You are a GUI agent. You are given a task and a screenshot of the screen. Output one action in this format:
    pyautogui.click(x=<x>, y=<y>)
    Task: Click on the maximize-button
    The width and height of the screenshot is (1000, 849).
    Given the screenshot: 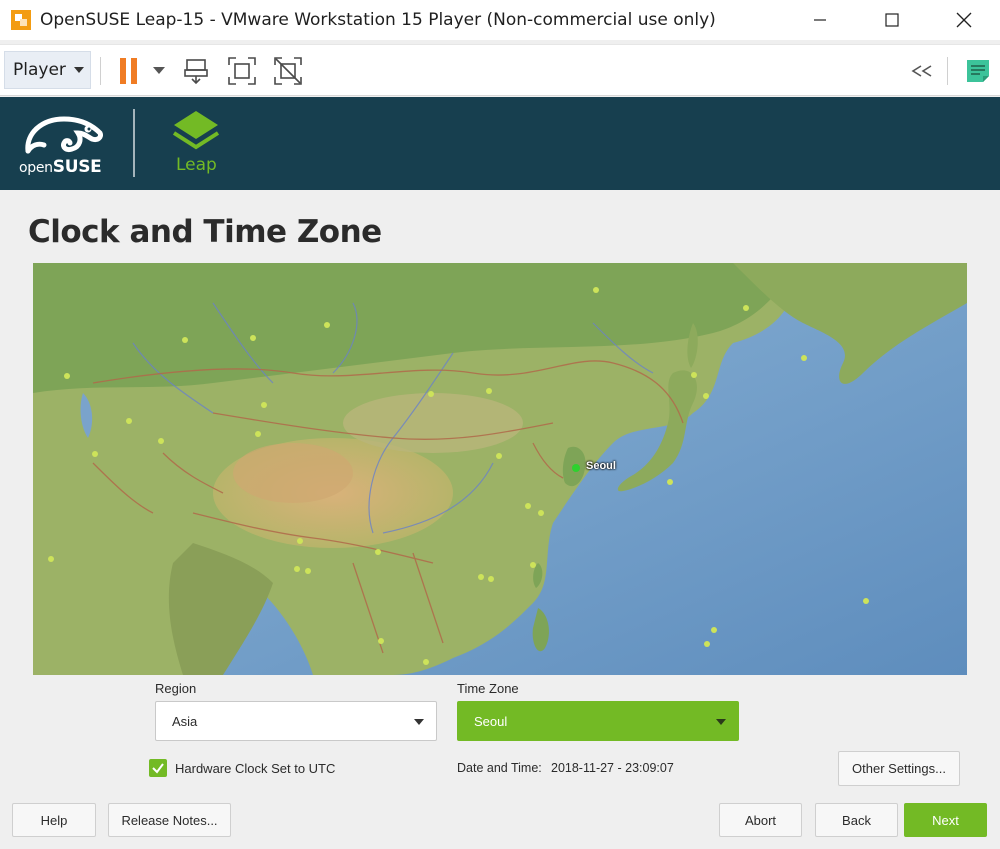 What is the action you would take?
    pyautogui.click(x=892, y=20)
    